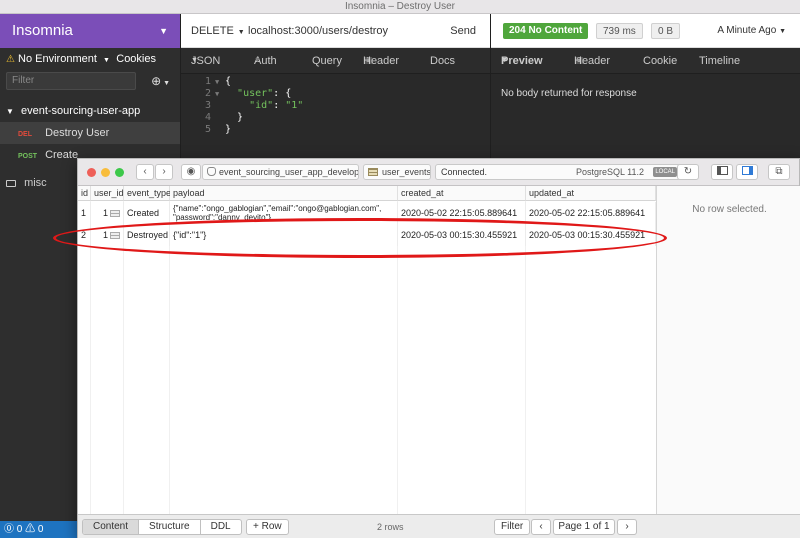 Image resolution: width=800 pixels, height=538 pixels. Describe the element at coordinates (609, 172) in the screenshot. I see `server-version: PostgreSQL 11.2` at that location.